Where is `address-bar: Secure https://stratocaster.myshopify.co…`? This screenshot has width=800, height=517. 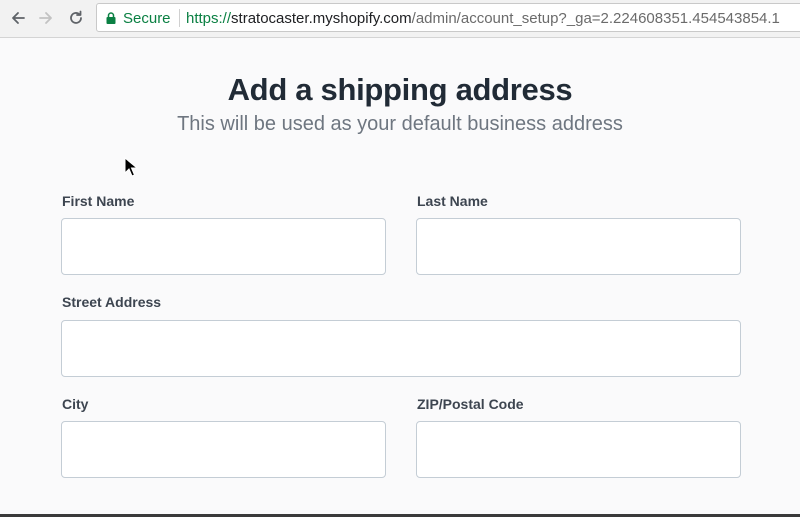
address-bar: Secure https://stratocaster.myshopify.co… is located at coordinates (448, 17).